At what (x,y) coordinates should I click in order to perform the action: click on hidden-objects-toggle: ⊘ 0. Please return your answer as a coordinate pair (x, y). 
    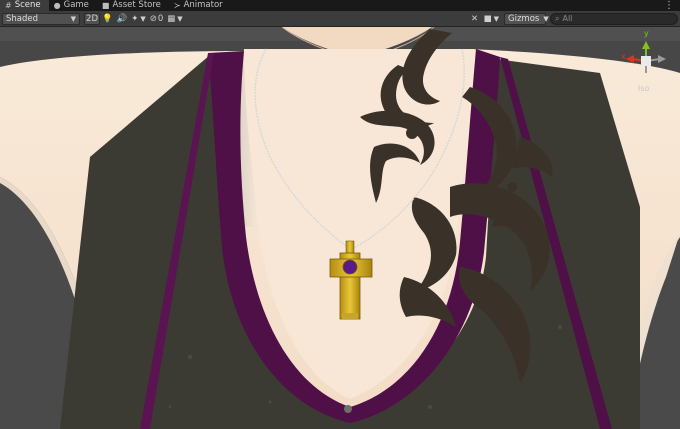
    Looking at the image, I should click on (157, 19).